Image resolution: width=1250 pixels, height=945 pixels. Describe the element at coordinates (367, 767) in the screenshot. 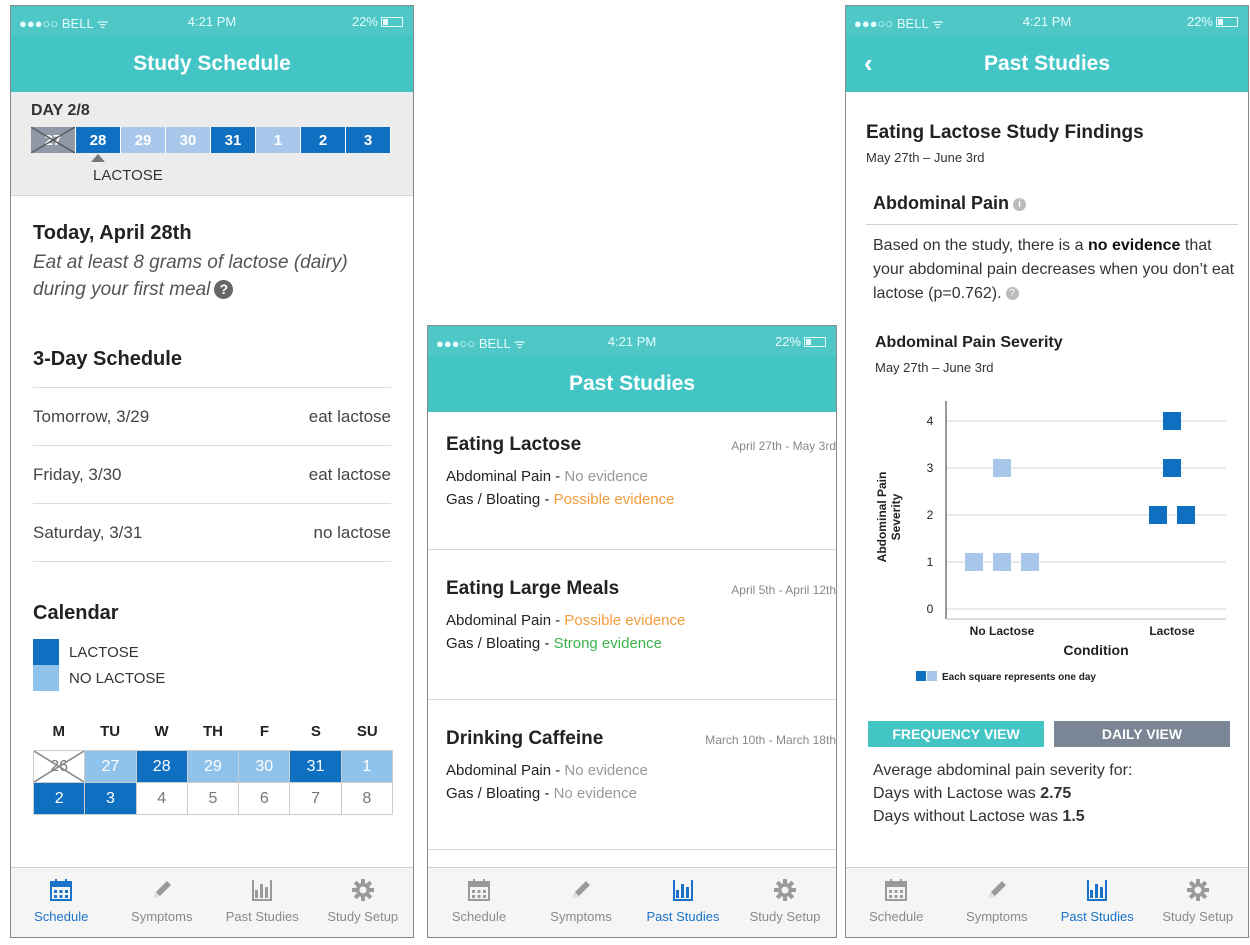

I see `calendar-day: 1` at that location.